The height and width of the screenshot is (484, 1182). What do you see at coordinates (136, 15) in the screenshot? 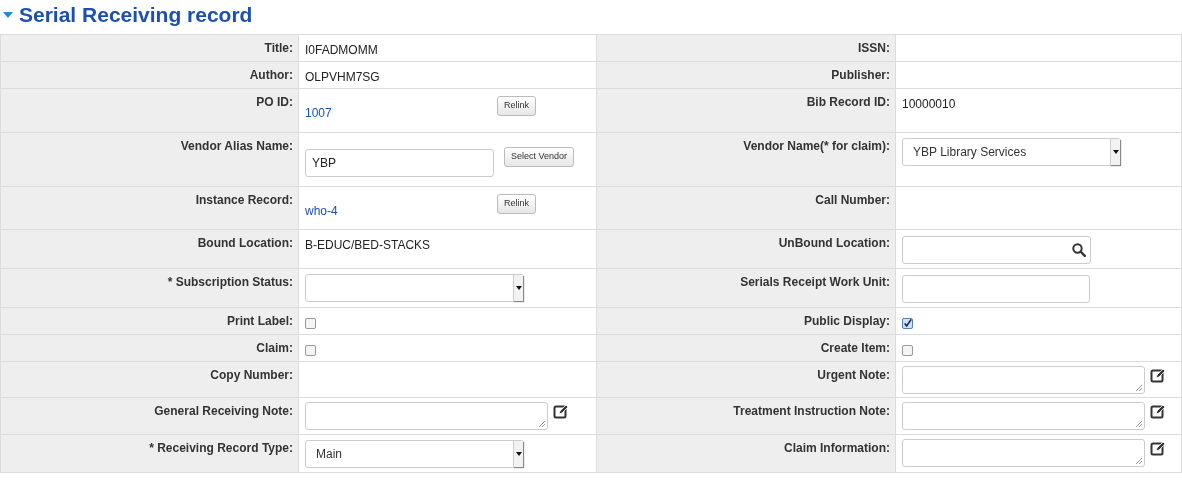
I see `section-title: Serial Receiving record` at bounding box center [136, 15].